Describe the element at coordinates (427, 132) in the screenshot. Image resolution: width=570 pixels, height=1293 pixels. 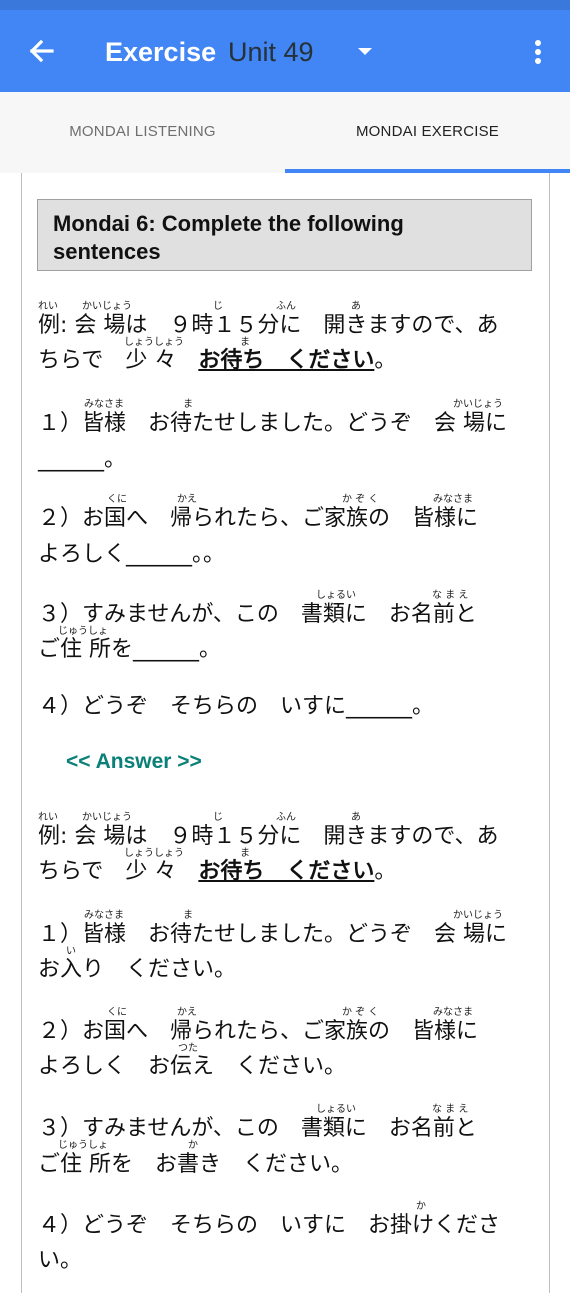
I see `tab-mondai-exercise: MONDAI EXERCISE` at that location.